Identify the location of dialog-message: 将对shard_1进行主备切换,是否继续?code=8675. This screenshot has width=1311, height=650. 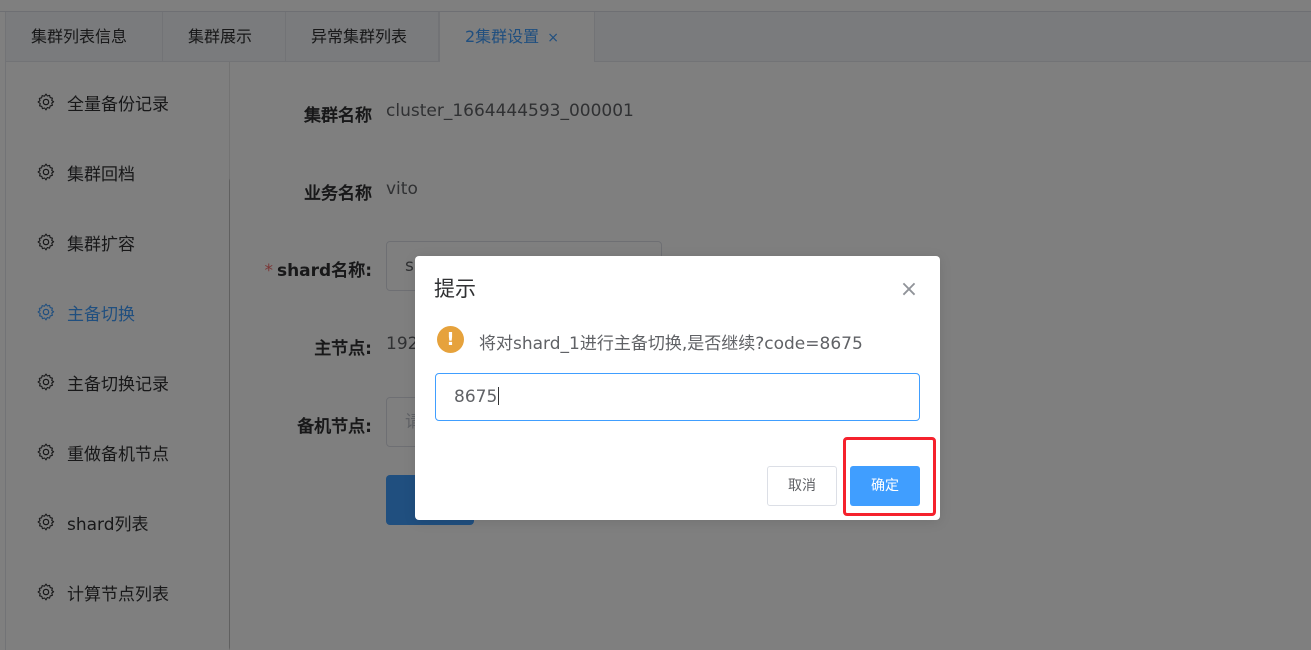
(671, 344).